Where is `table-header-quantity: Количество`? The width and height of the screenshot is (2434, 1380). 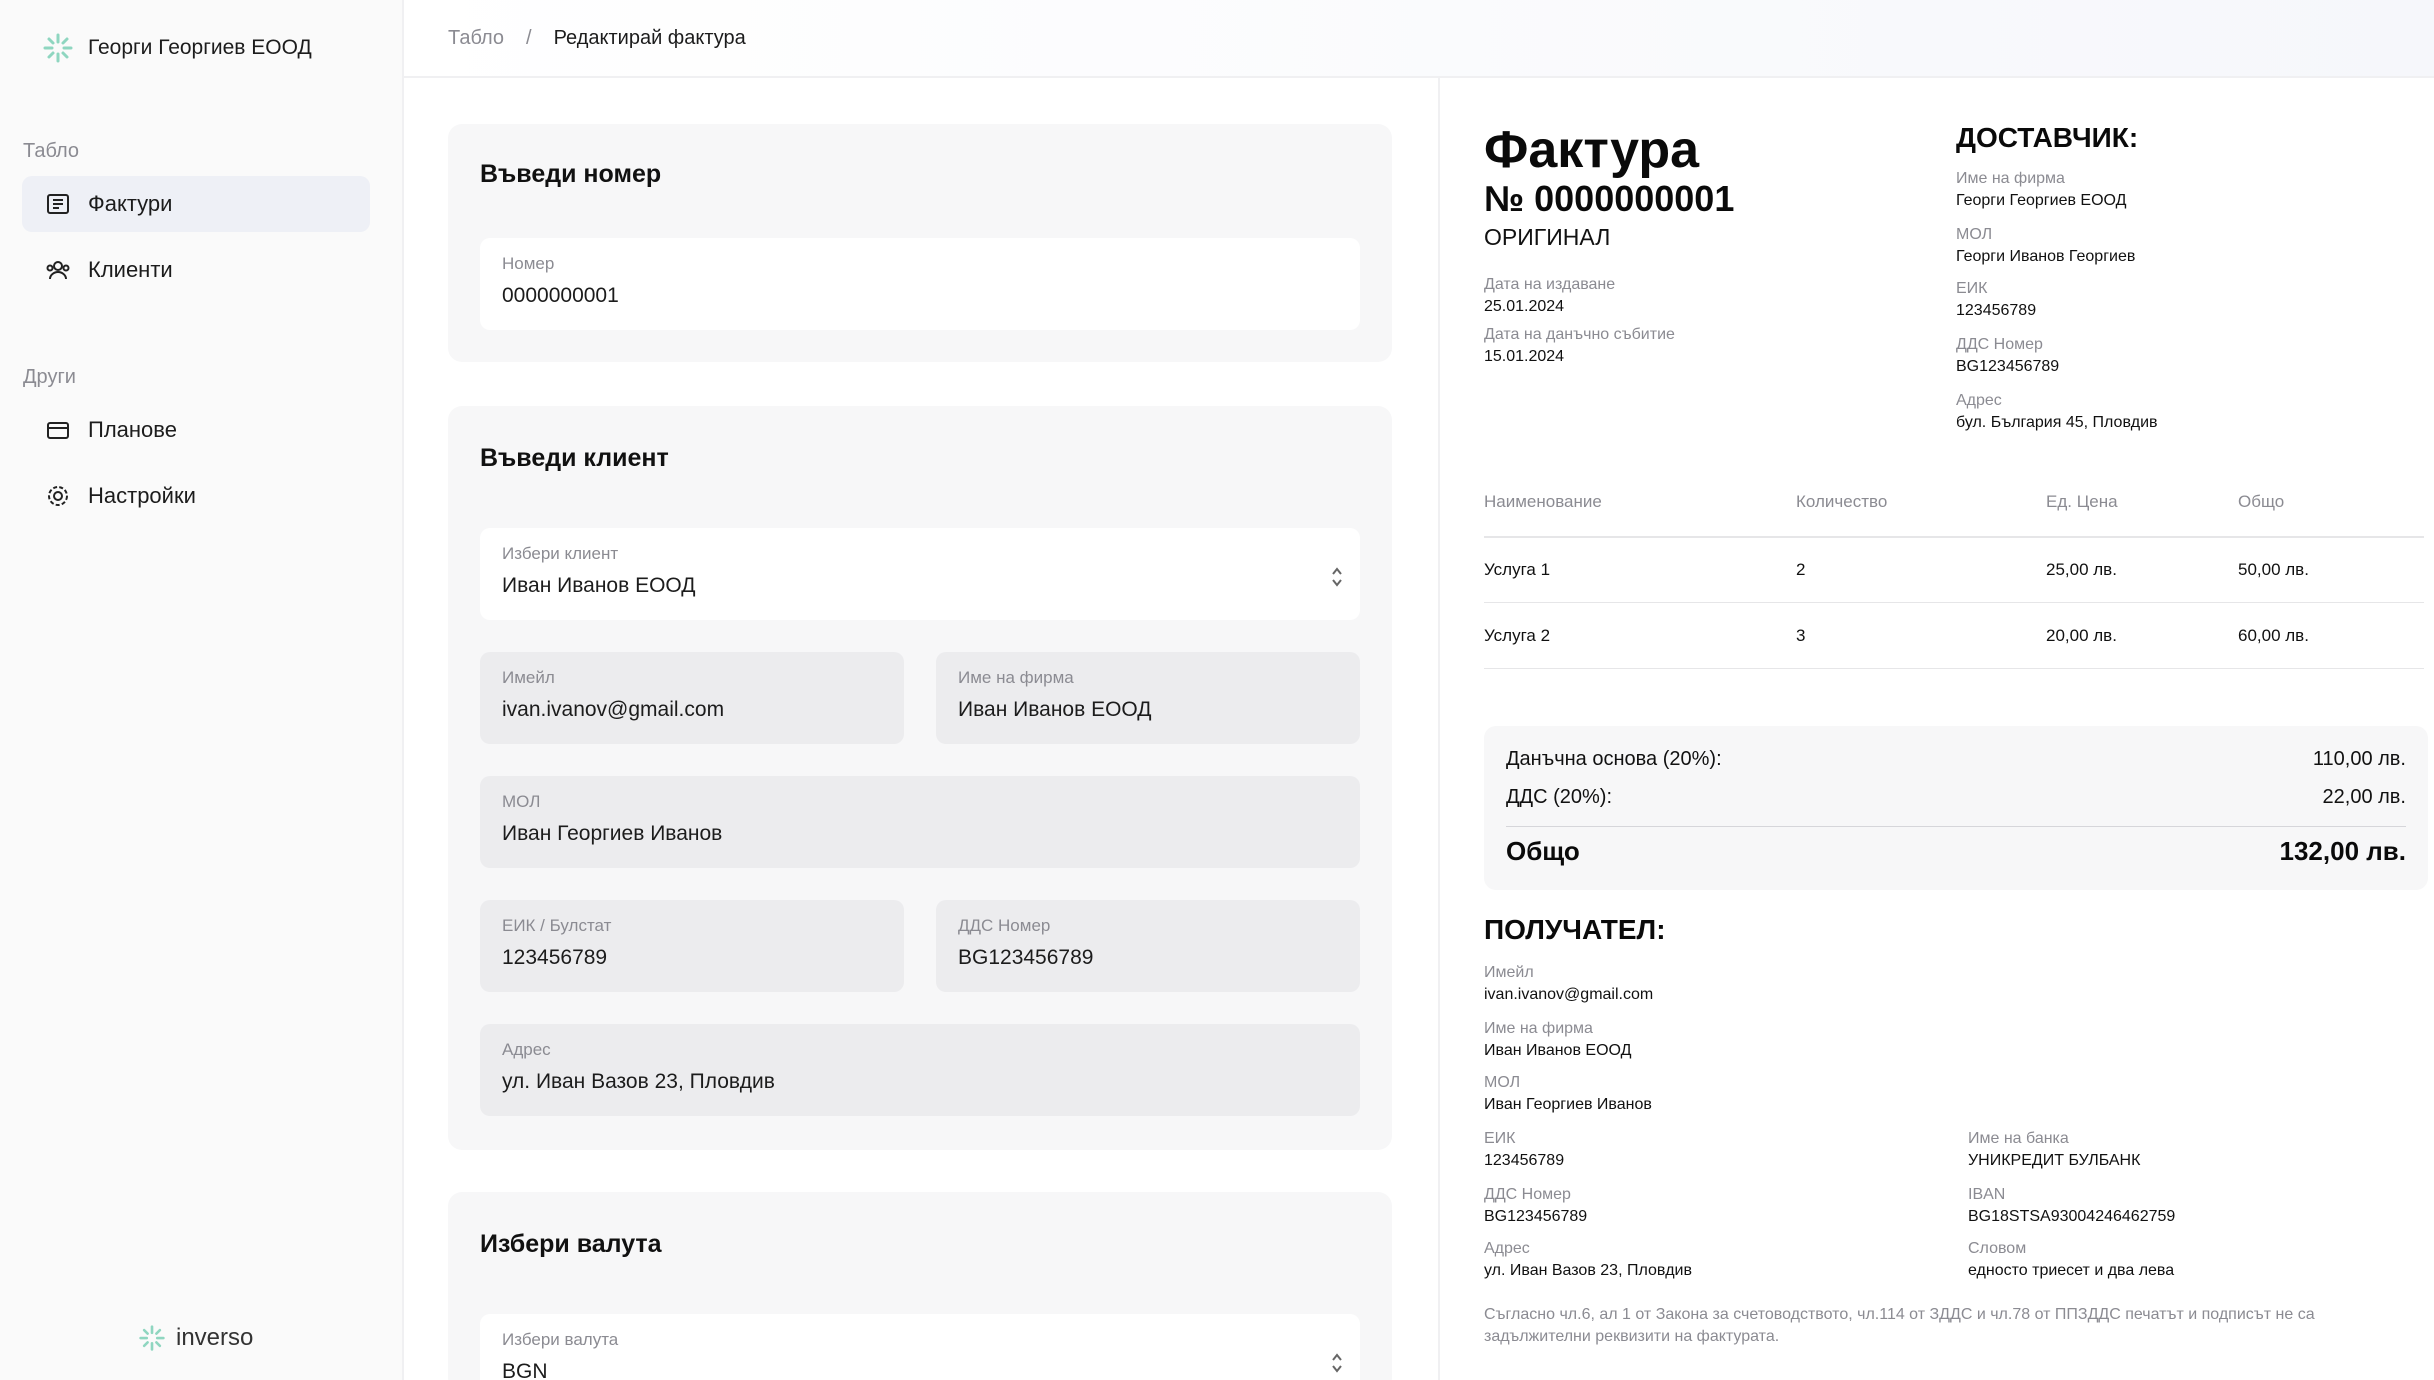 table-header-quantity: Количество is located at coordinates (1842, 501).